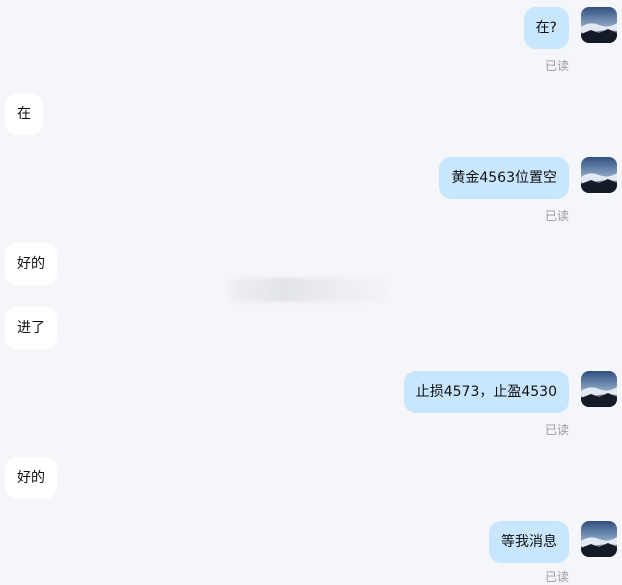  I want to click on outgoing-message-bubble: 黄金4563位置空, so click(504, 178).